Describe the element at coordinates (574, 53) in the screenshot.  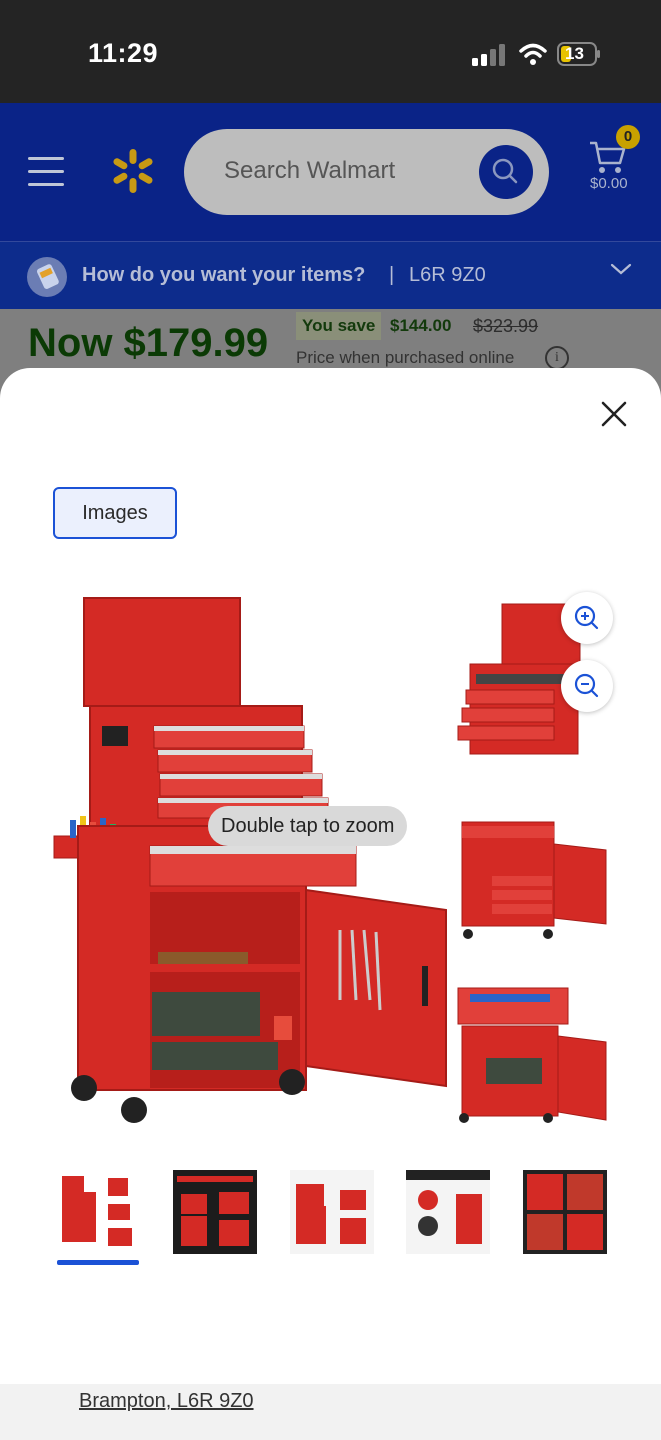
I see `battery-level: 13` at that location.